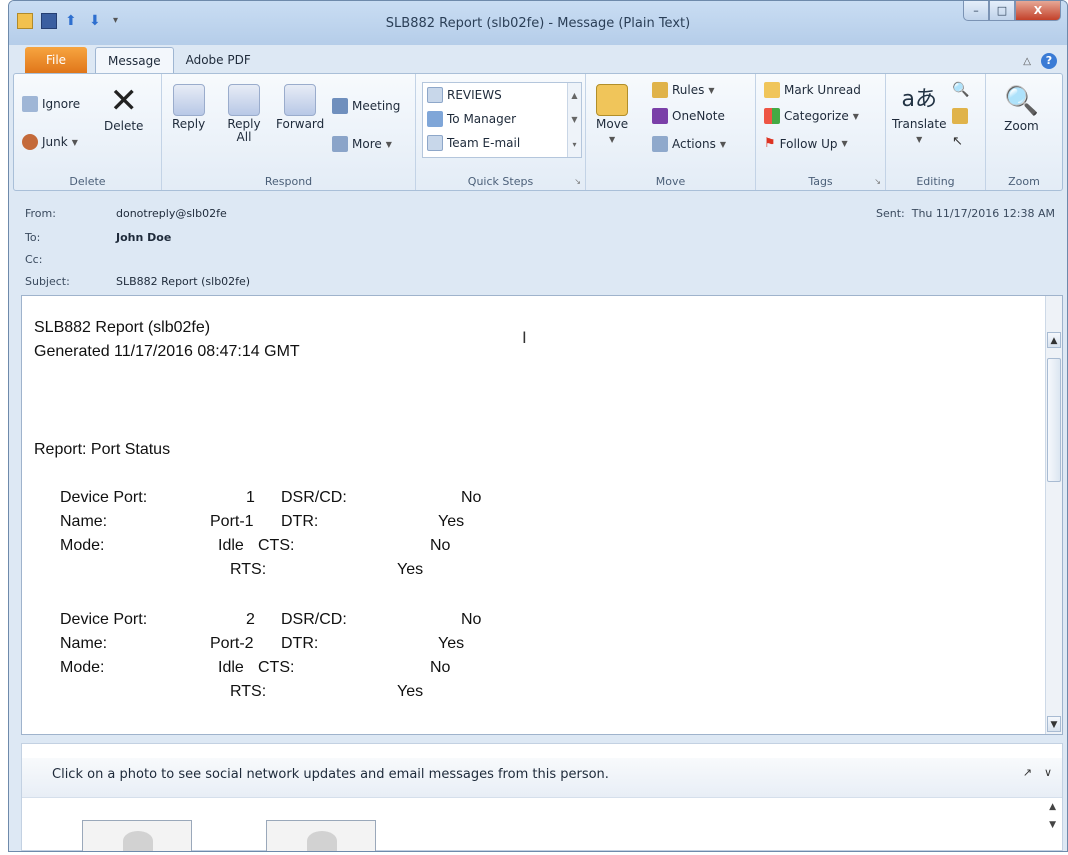  What do you see at coordinates (300, 124) in the screenshot?
I see `forward-label: Forward` at bounding box center [300, 124].